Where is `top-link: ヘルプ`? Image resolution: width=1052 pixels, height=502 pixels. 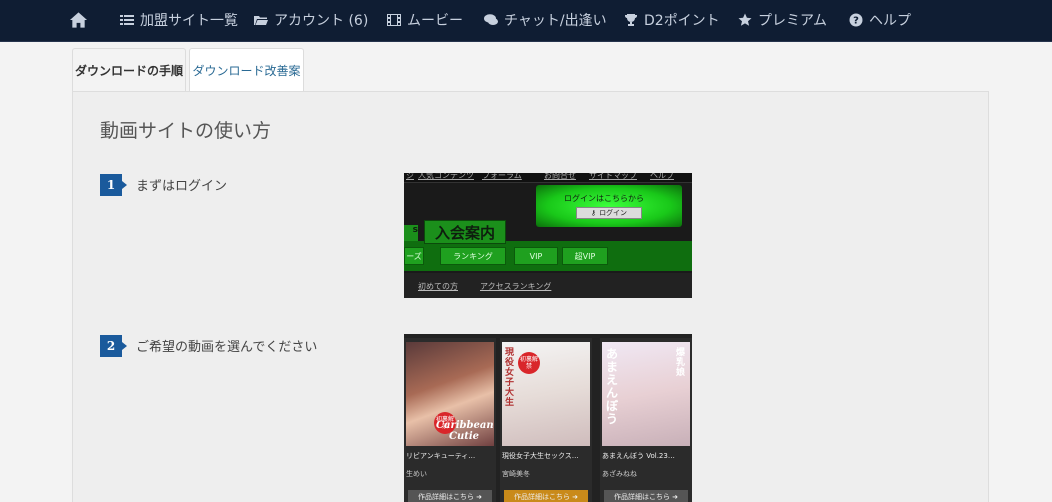
top-link: ヘルプ is located at coordinates (662, 176).